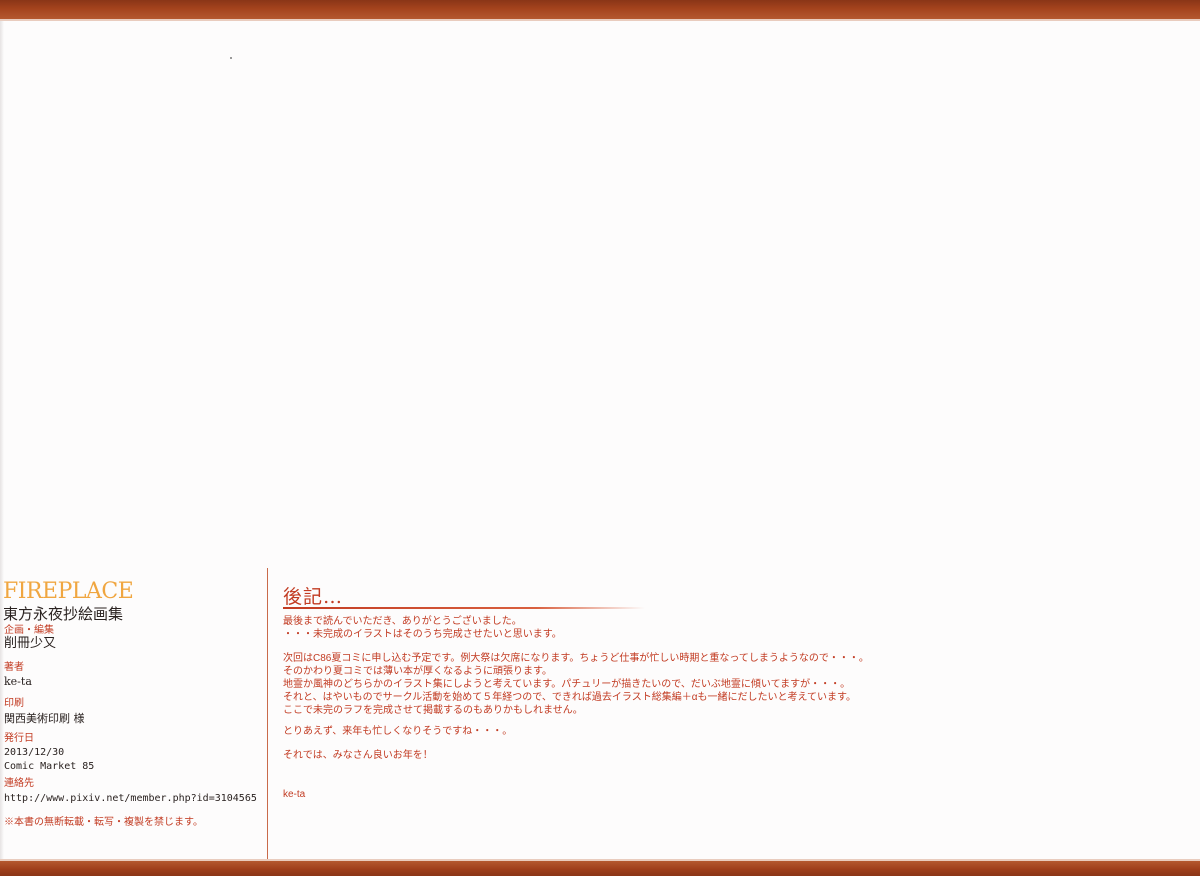  I want to click on afterword-line: ・・・未完成のイラストはそのうち完成させたいと思います。, so click(422, 634).